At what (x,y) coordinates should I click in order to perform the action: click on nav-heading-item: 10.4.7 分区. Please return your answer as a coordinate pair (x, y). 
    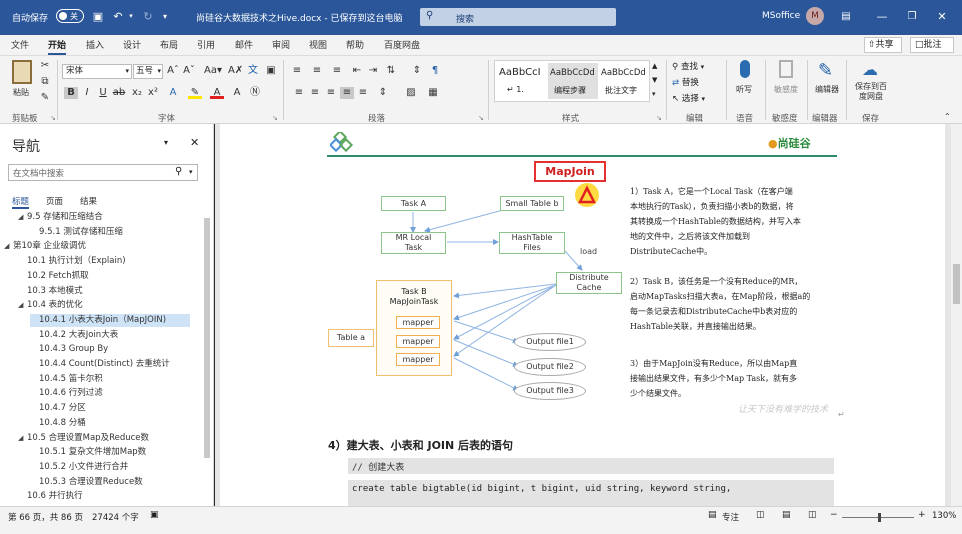
    Looking at the image, I should click on (58, 408).